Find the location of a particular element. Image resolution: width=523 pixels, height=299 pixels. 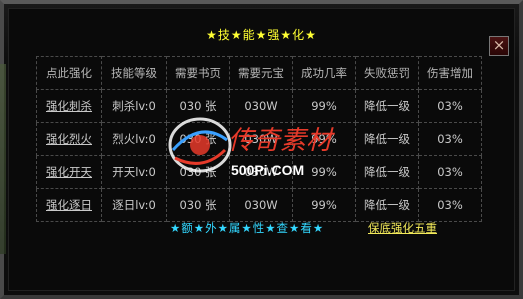

enhance-link-zhuri: 强化逐日 is located at coordinates (69, 205).